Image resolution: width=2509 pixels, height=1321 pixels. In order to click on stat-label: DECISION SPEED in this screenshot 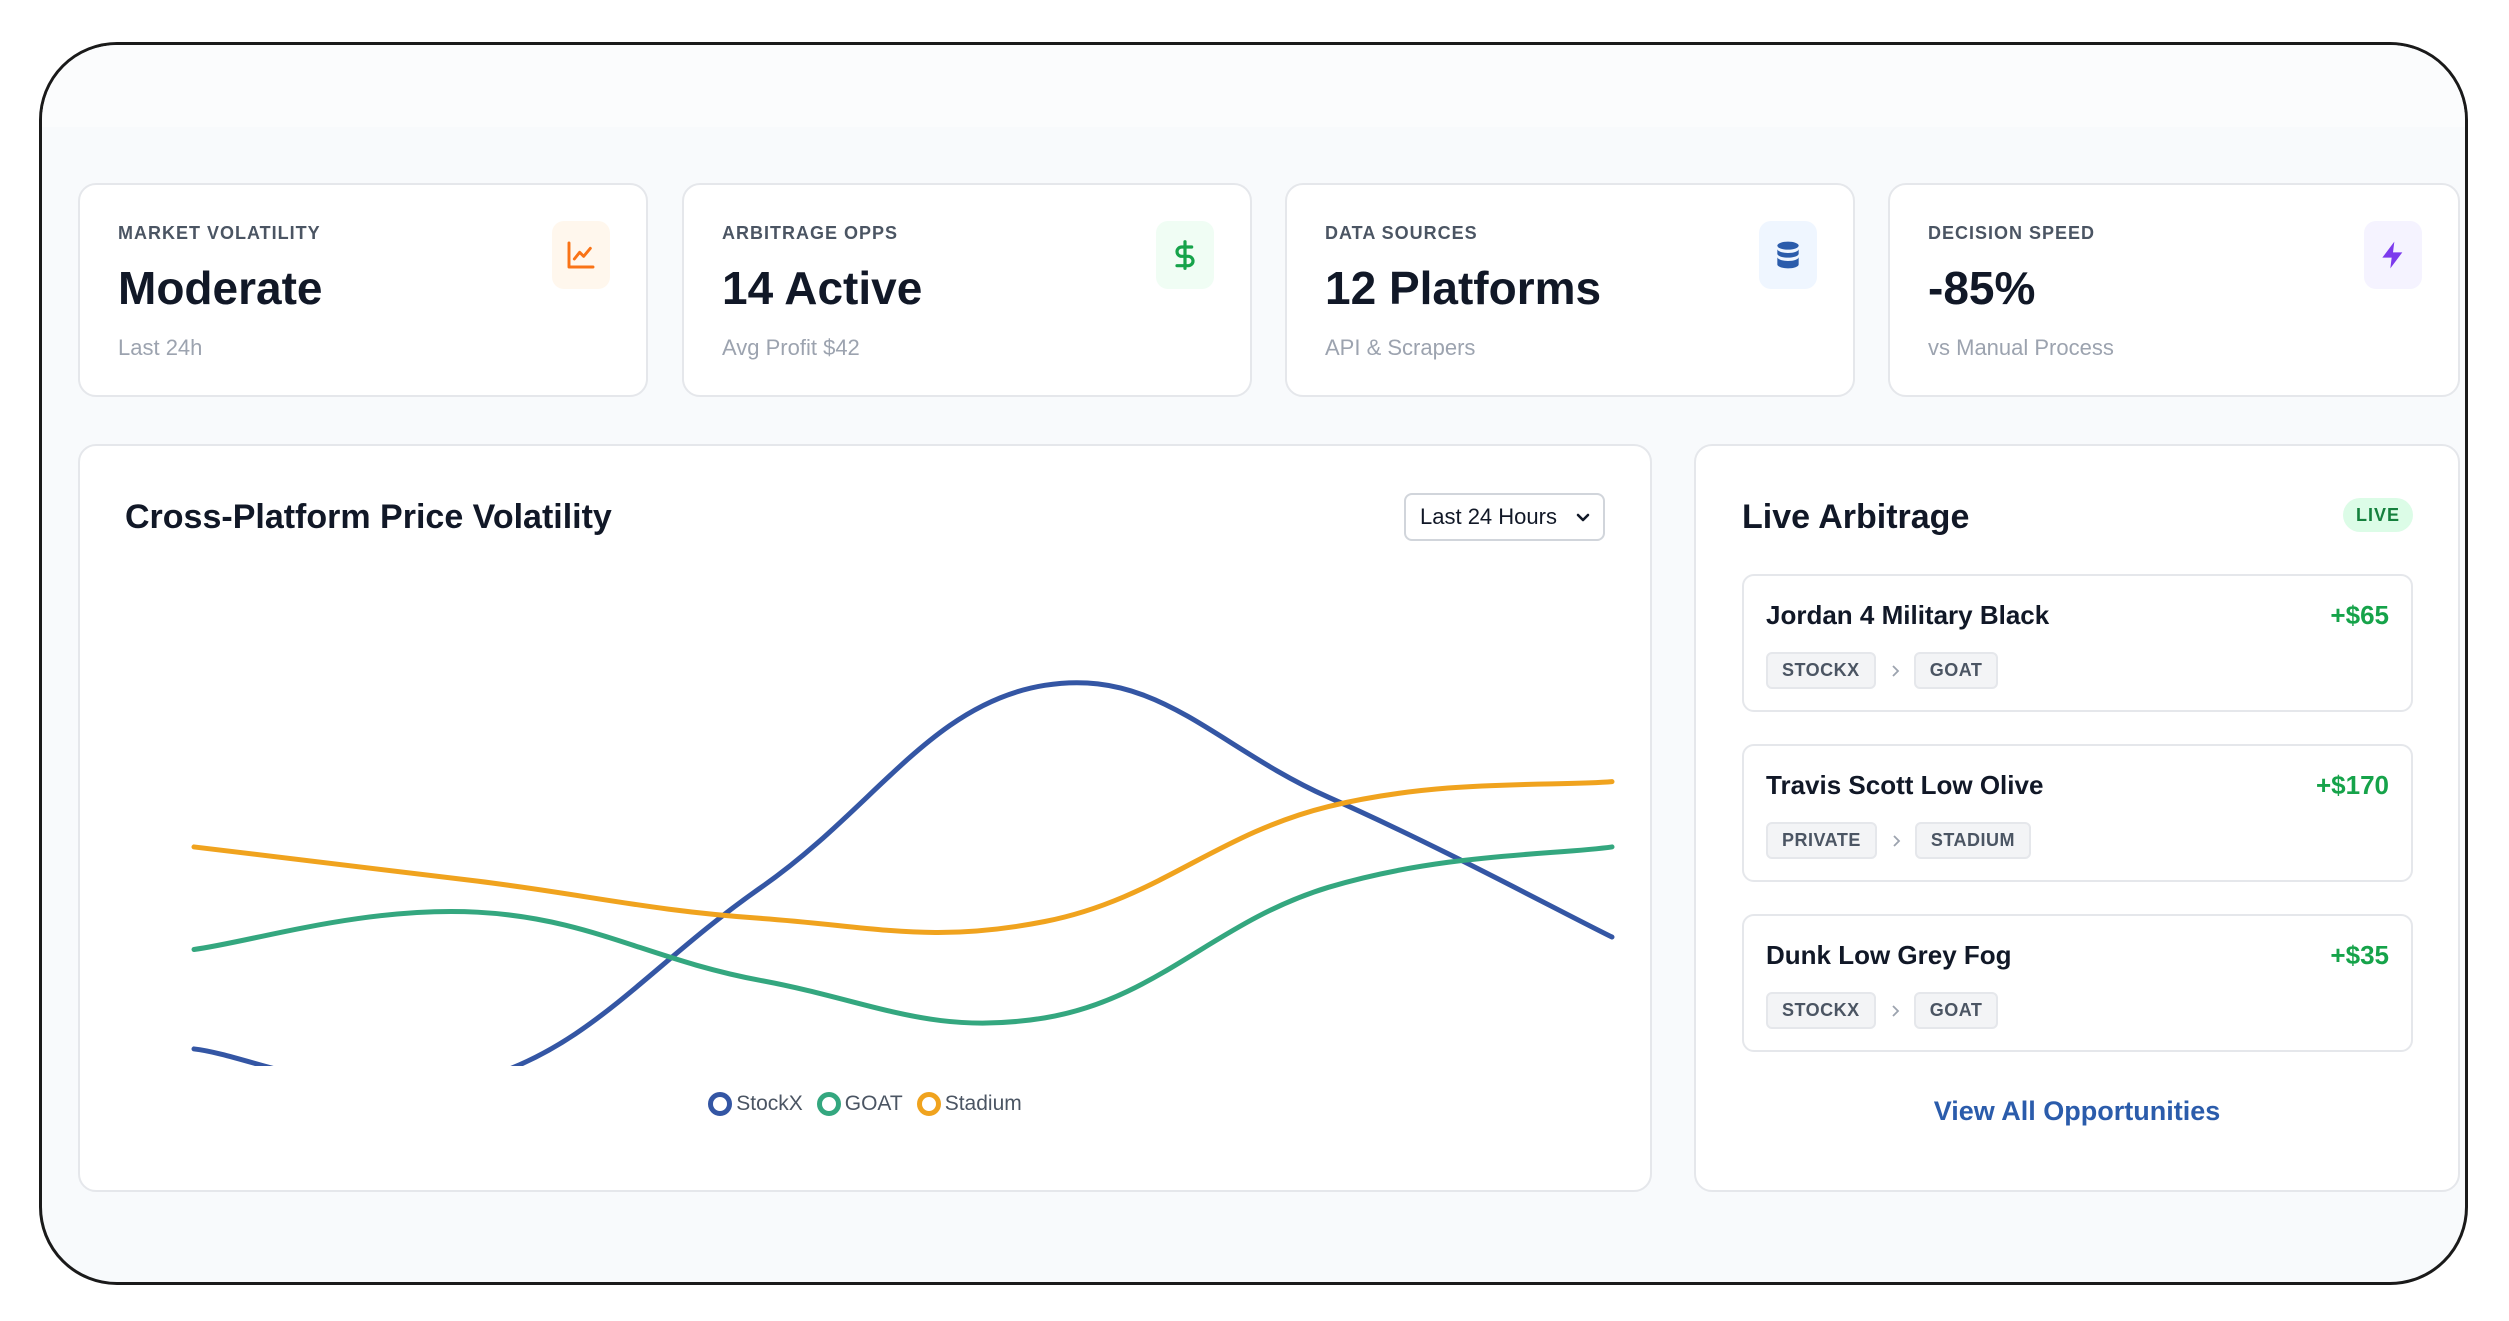, I will do `click(2012, 233)`.